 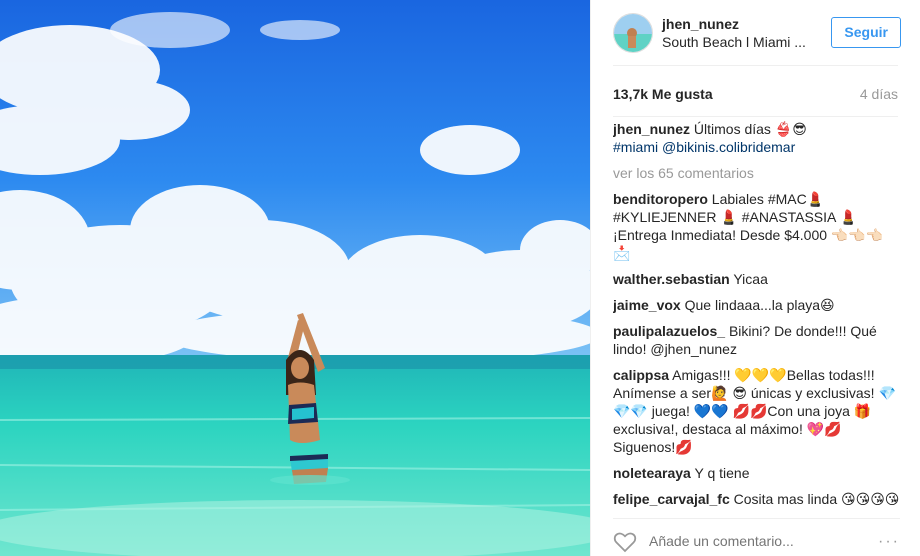 What do you see at coordinates (652, 473) in the screenshot?
I see `comment-username: noletearaya` at bounding box center [652, 473].